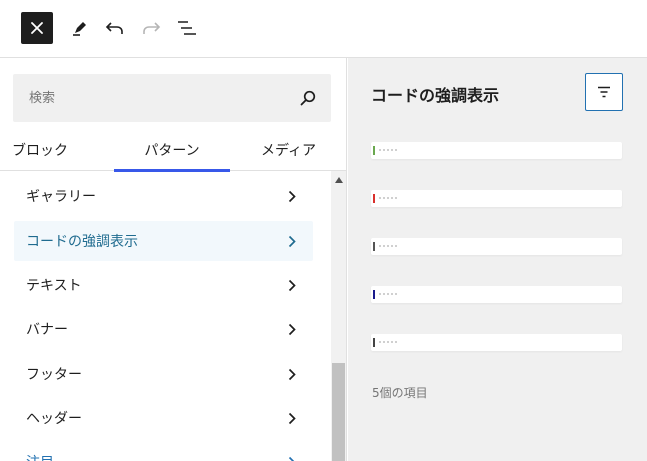 The height and width of the screenshot is (461, 647). I want to click on undo-icon, so click(114, 28).